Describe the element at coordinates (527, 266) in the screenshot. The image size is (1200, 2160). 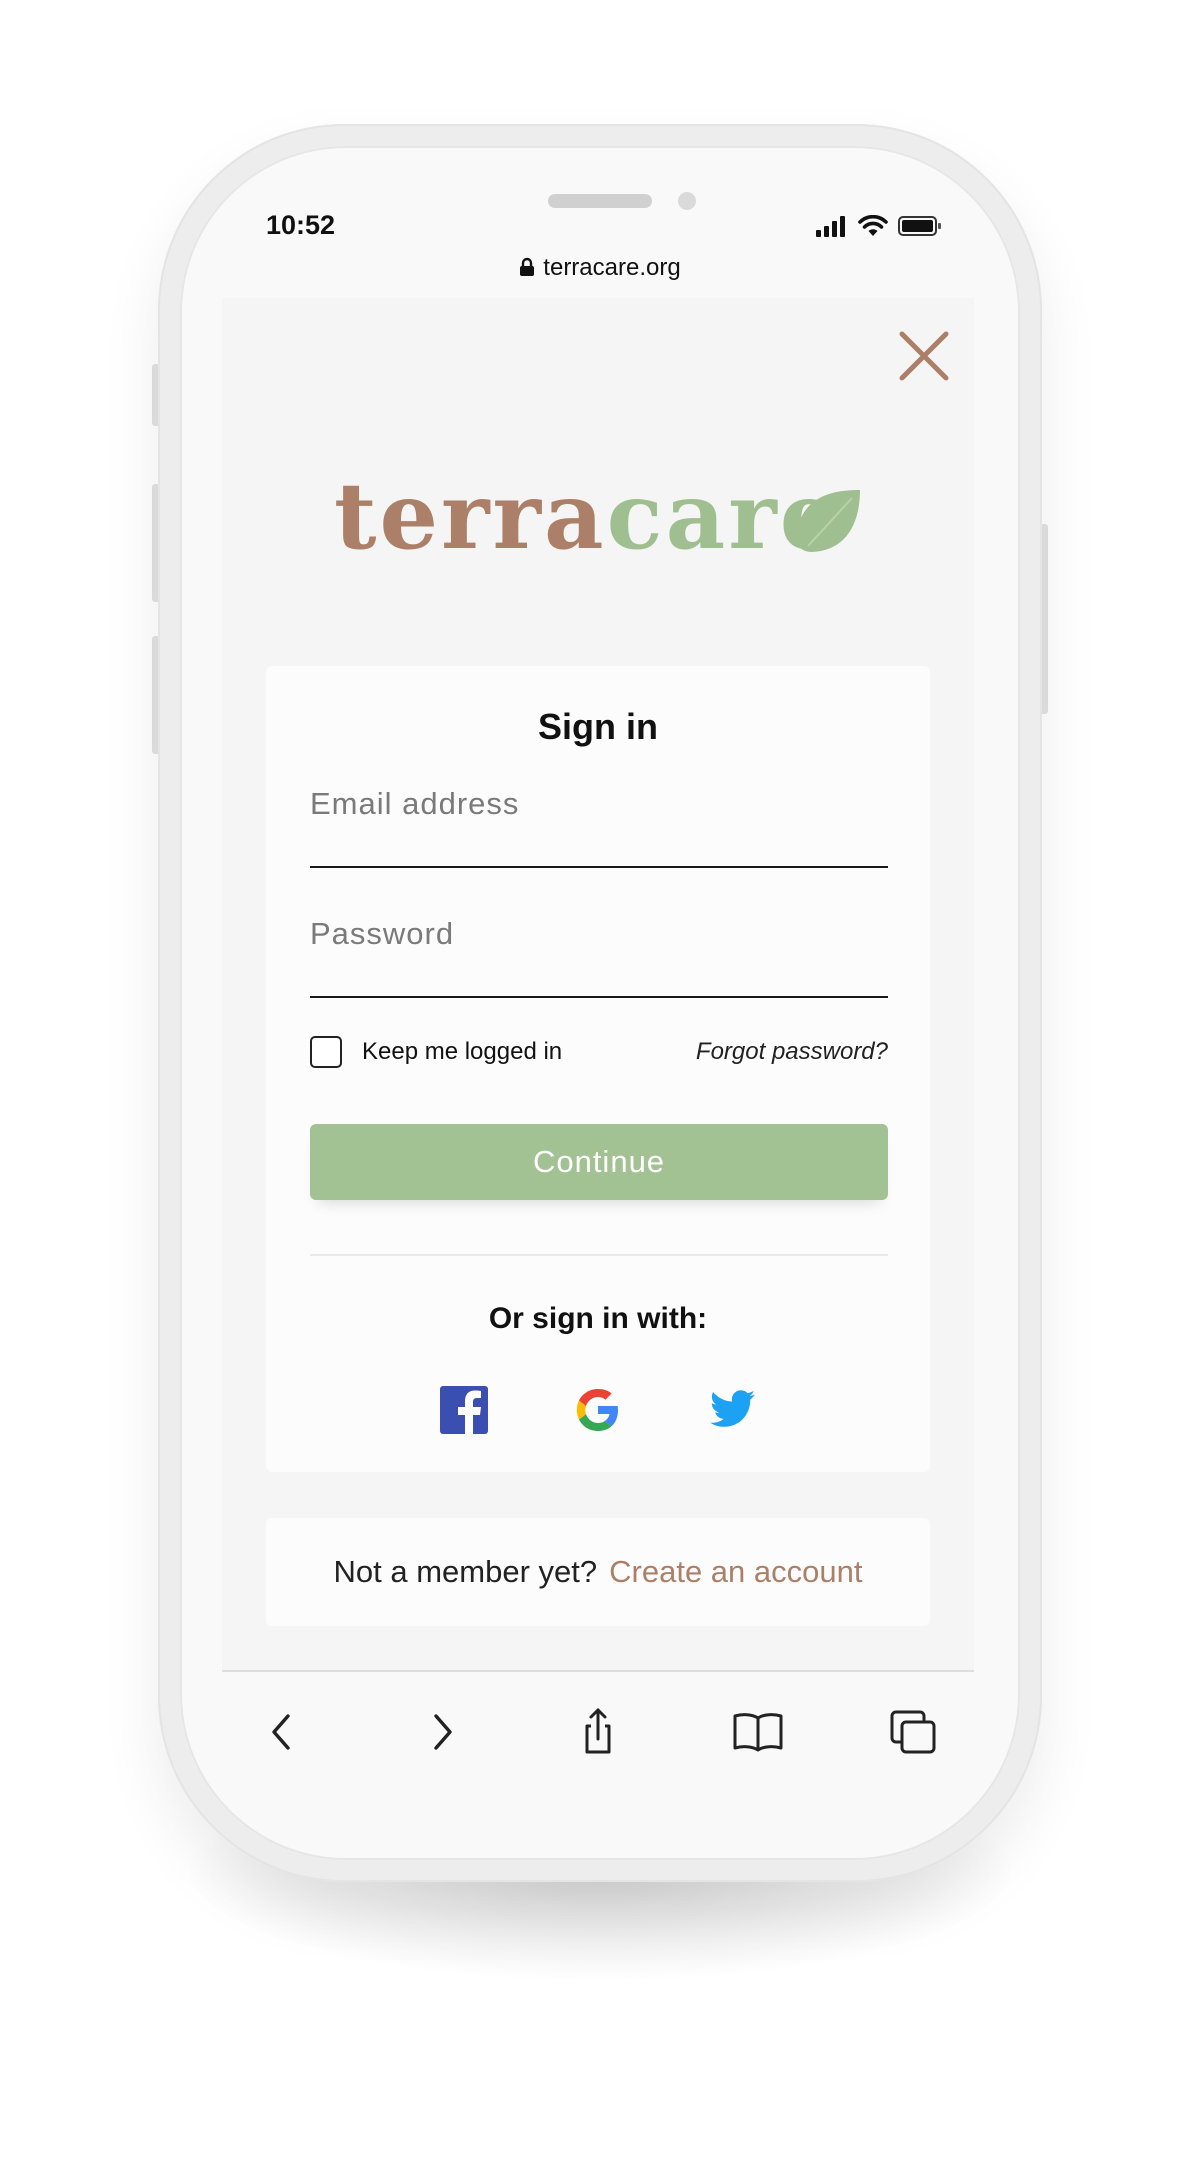
I see `lock-icon` at that location.